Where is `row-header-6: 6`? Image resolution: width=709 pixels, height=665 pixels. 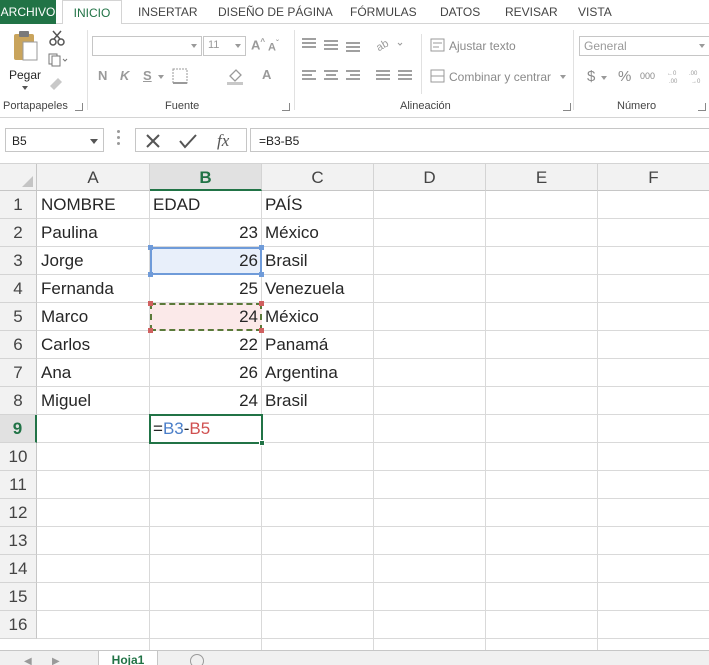
row-header-6: 6 is located at coordinates (18, 345).